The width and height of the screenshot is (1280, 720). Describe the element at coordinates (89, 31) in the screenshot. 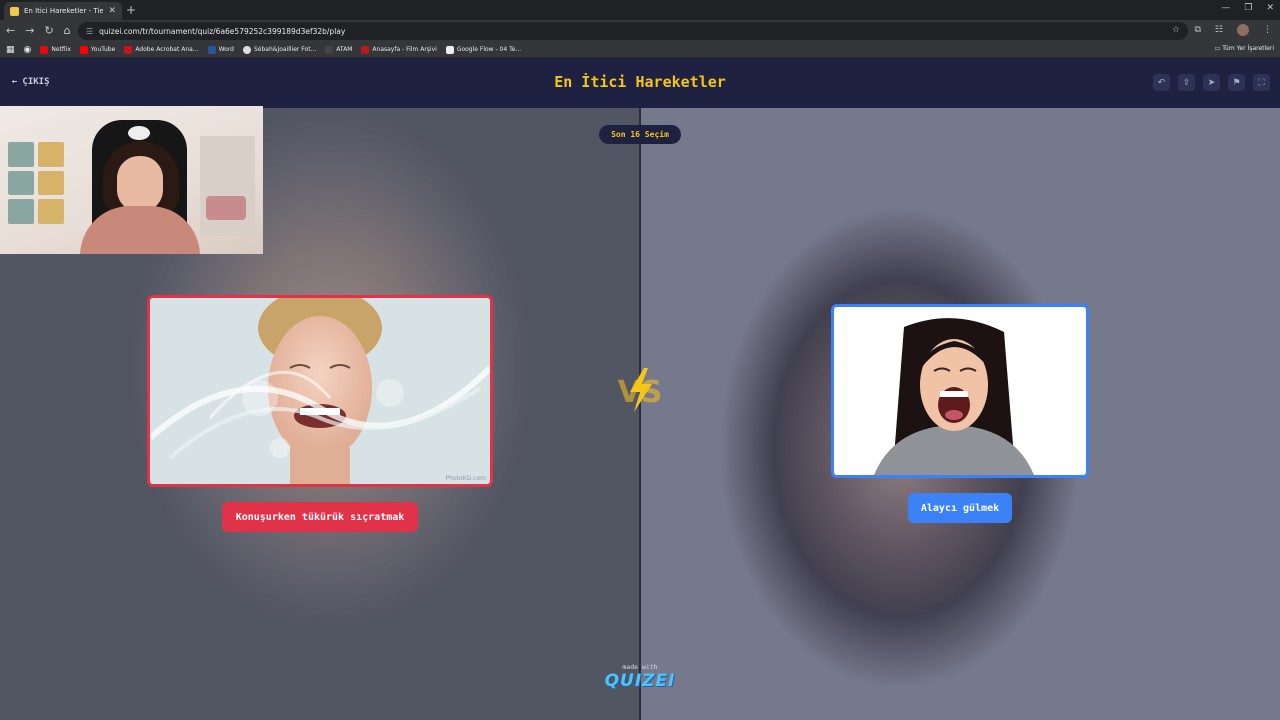

I see `site-info-icon: ☰` at that location.